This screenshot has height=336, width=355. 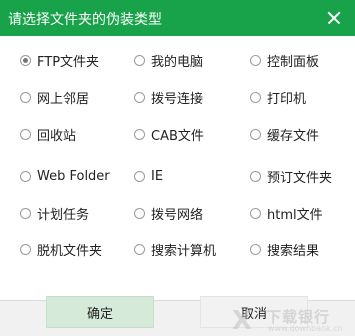 I want to click on radio-option: CAB文件, so click(x=169, y=134).